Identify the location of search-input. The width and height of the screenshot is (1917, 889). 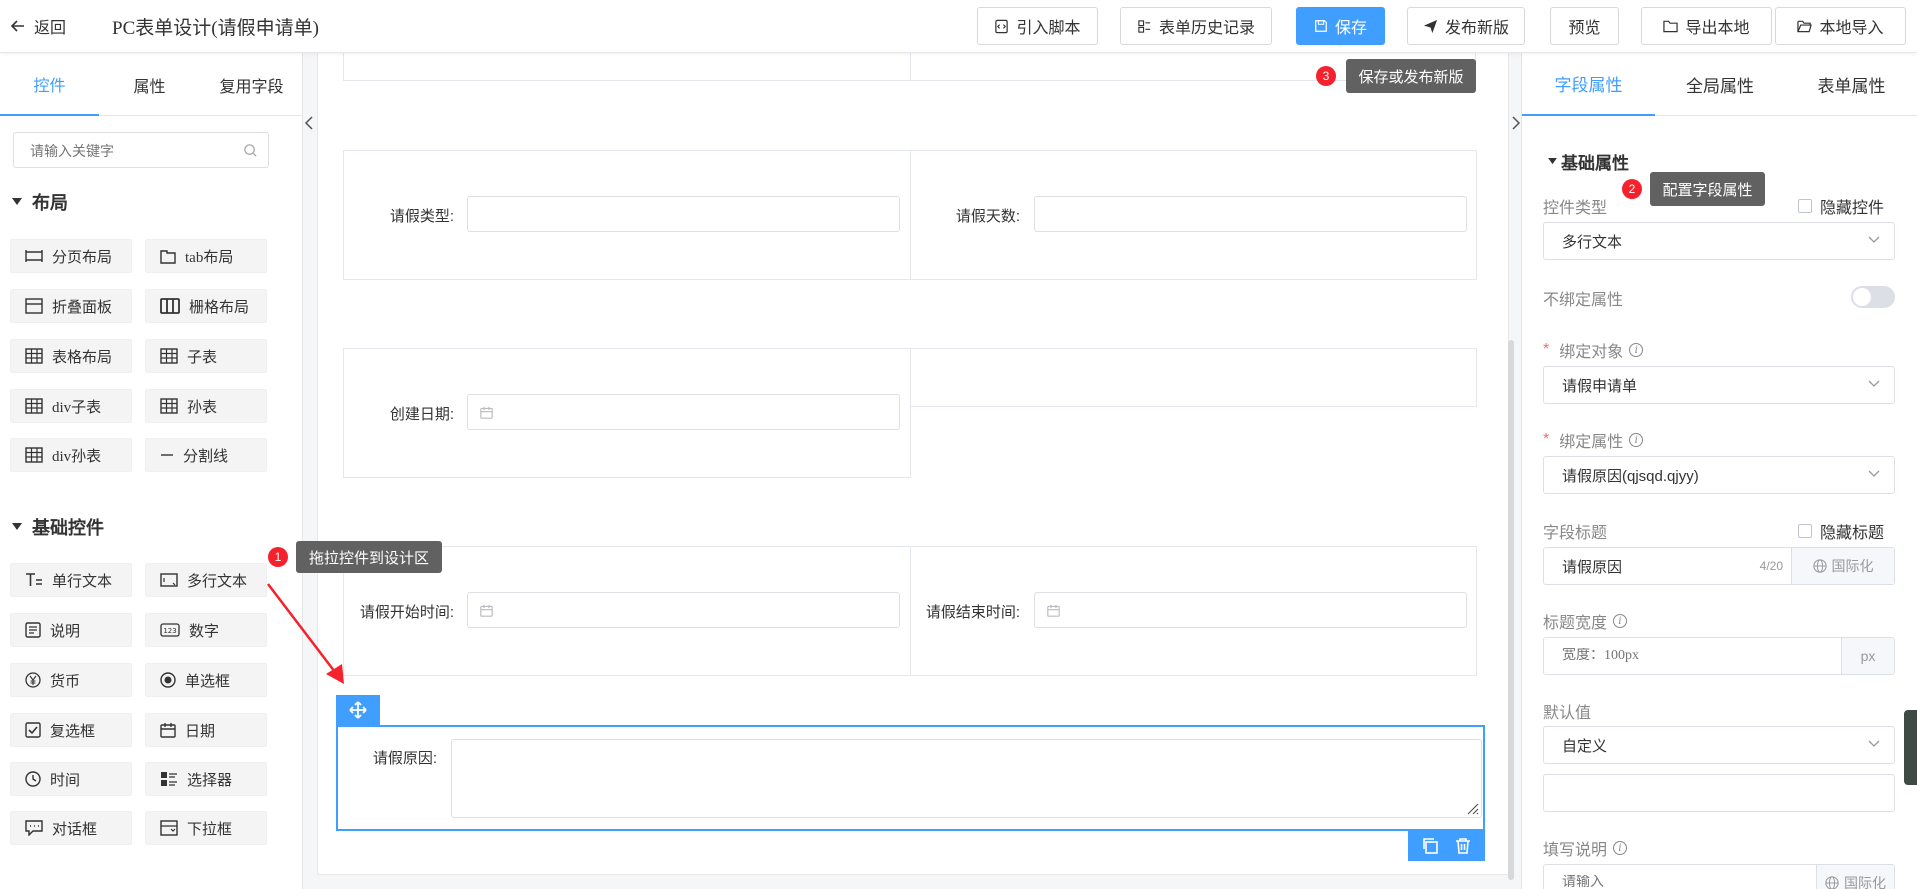
(130, 151).